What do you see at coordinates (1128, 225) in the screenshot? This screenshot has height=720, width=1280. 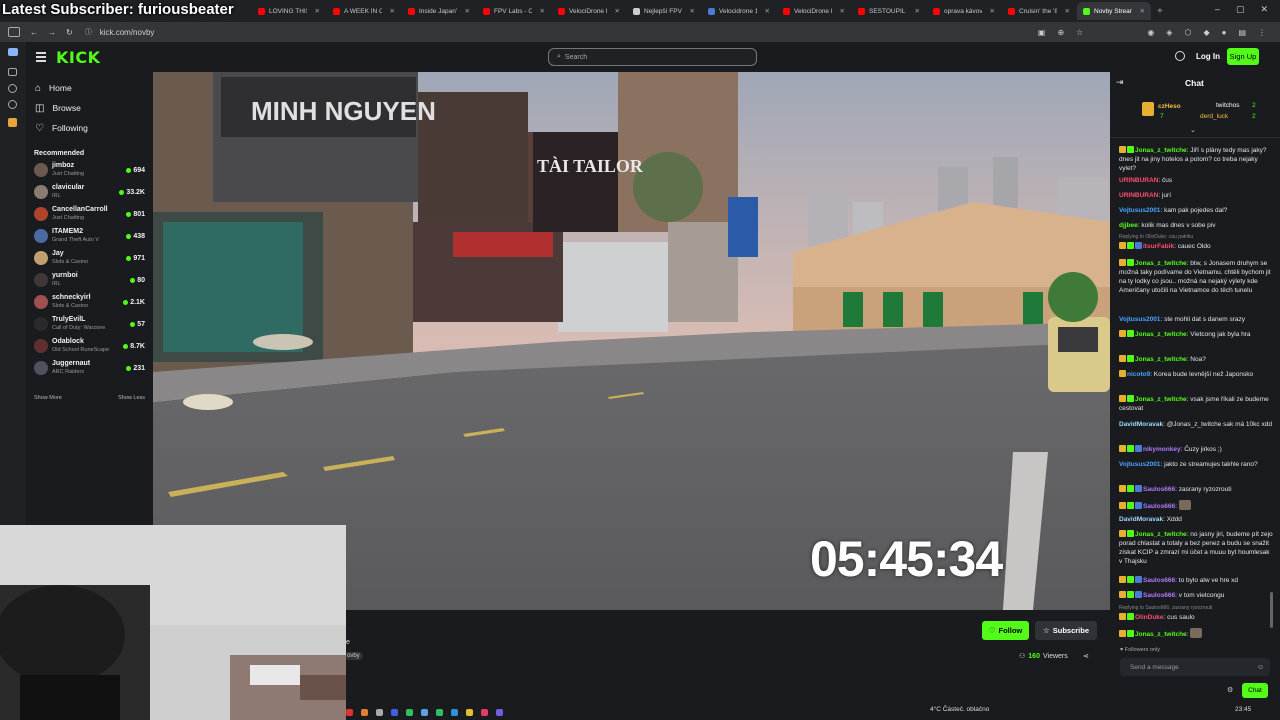 I see `chat-username: djjbee` at bounding box center [1128, 225].